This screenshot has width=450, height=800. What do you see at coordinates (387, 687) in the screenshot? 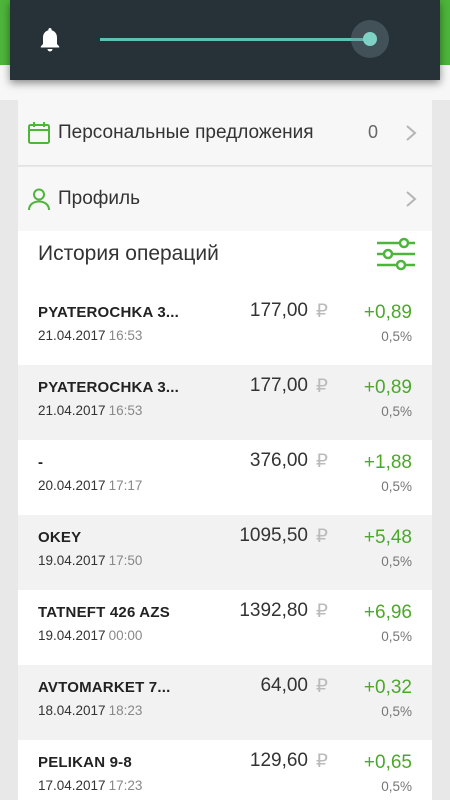
I see `transaction-bonus: +0,32` at bounding box center [387, 687].